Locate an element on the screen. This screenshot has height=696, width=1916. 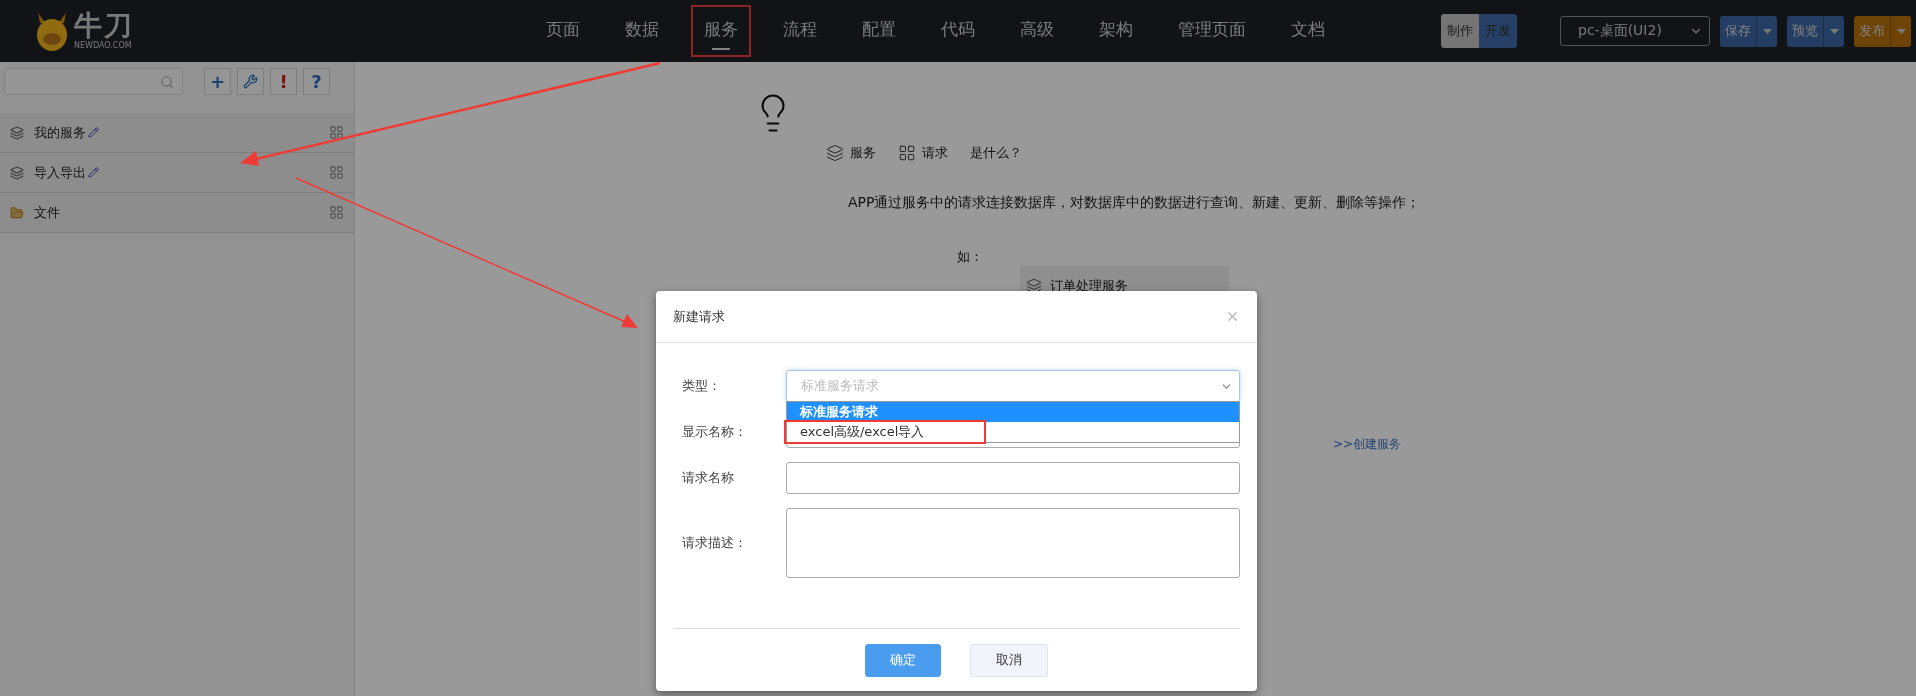
question-text: 是什么？ is located at coordinates (996, 153).